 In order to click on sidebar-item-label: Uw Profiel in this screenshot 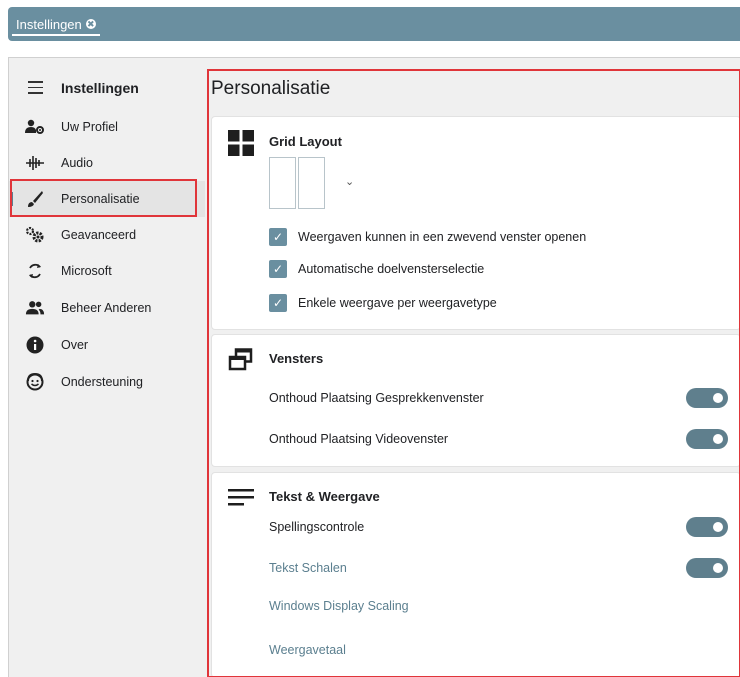, I will do `click(89, 127)`.